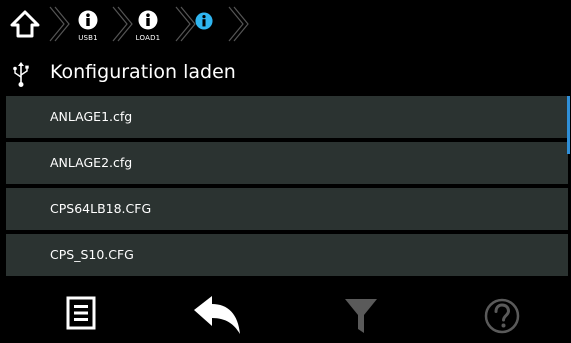 The width and height of the screenshot is (571, 343). I want to click on list-item: CPS64LB18.CFG, so click(287, 209).